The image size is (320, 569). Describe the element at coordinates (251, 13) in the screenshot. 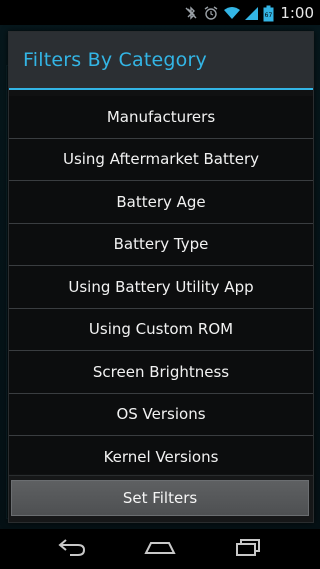

I see `signal-icon` at that location.